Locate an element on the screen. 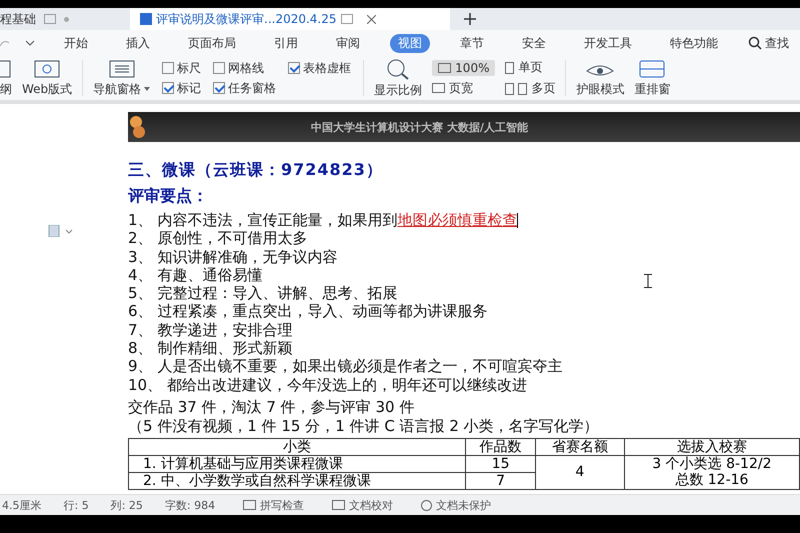 This screenshot has width=800, height=533. list-item: 6、 过程紧凑，重点突出，导入、动画等都为讲课服务 is located at coordinates (308, 311).